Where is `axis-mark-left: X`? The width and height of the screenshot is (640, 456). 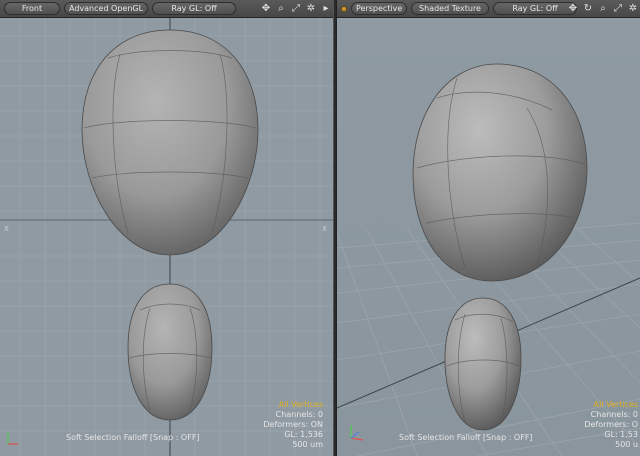 axis-mark-left: X is located at coordinates (6, 229).